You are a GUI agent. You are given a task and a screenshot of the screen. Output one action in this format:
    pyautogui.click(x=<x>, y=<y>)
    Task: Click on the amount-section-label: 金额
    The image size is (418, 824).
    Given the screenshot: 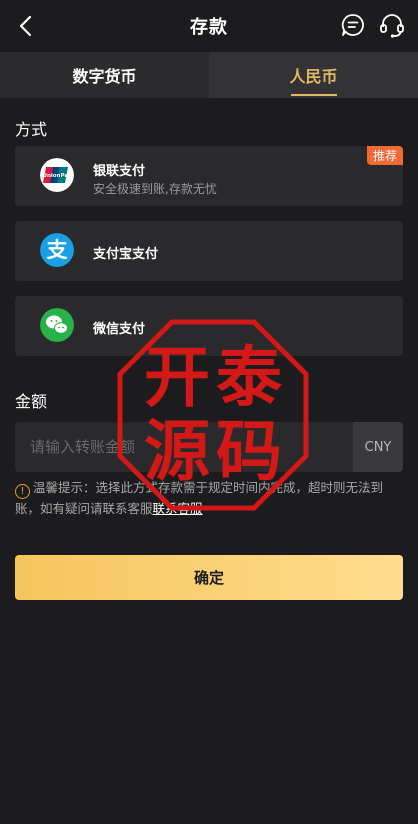 What is the action you would take?
    pyautogui.click(x=31, y=401)
    